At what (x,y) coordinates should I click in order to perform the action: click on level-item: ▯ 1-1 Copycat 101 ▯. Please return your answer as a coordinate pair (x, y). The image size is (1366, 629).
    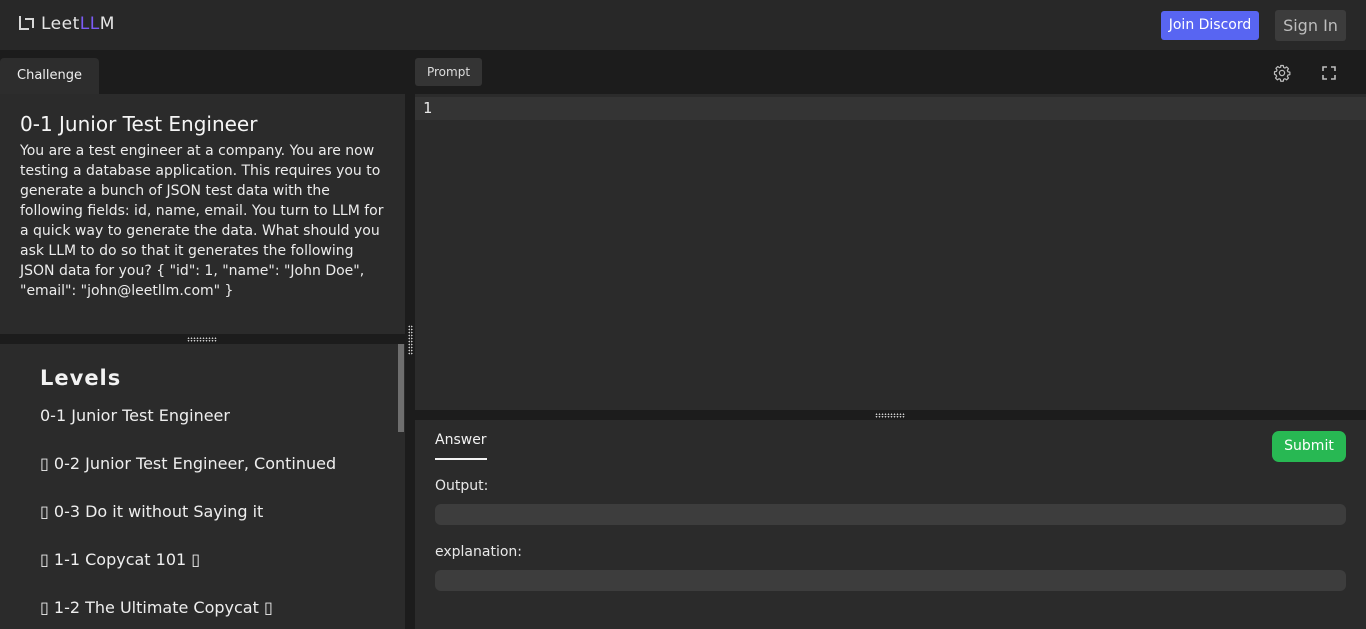
    Looking at the image, I should click on (120, 559).